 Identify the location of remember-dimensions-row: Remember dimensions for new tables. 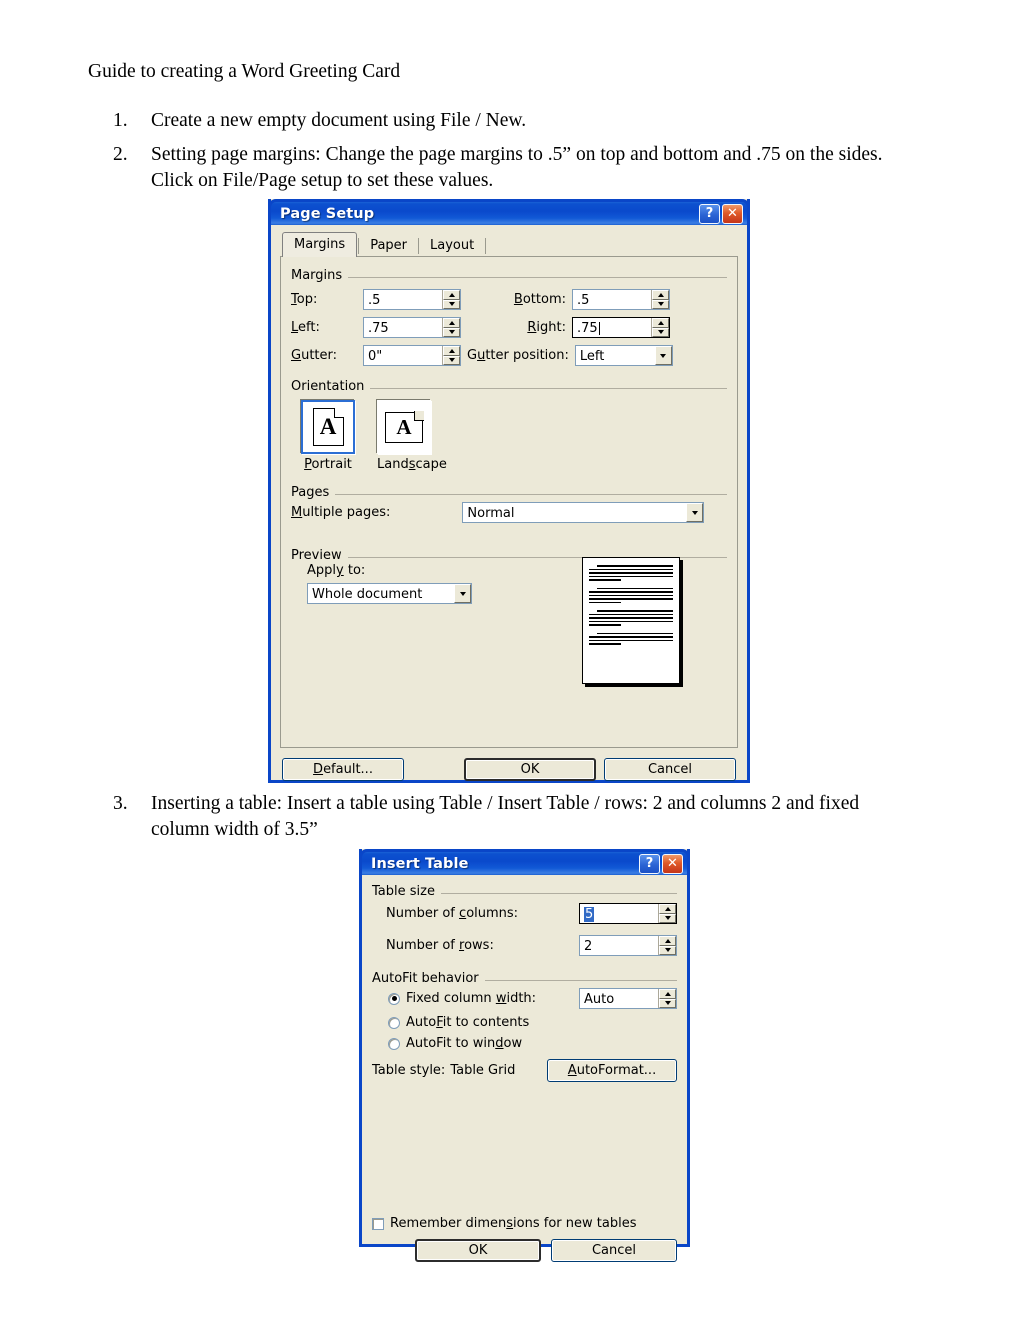
(524, 1223).